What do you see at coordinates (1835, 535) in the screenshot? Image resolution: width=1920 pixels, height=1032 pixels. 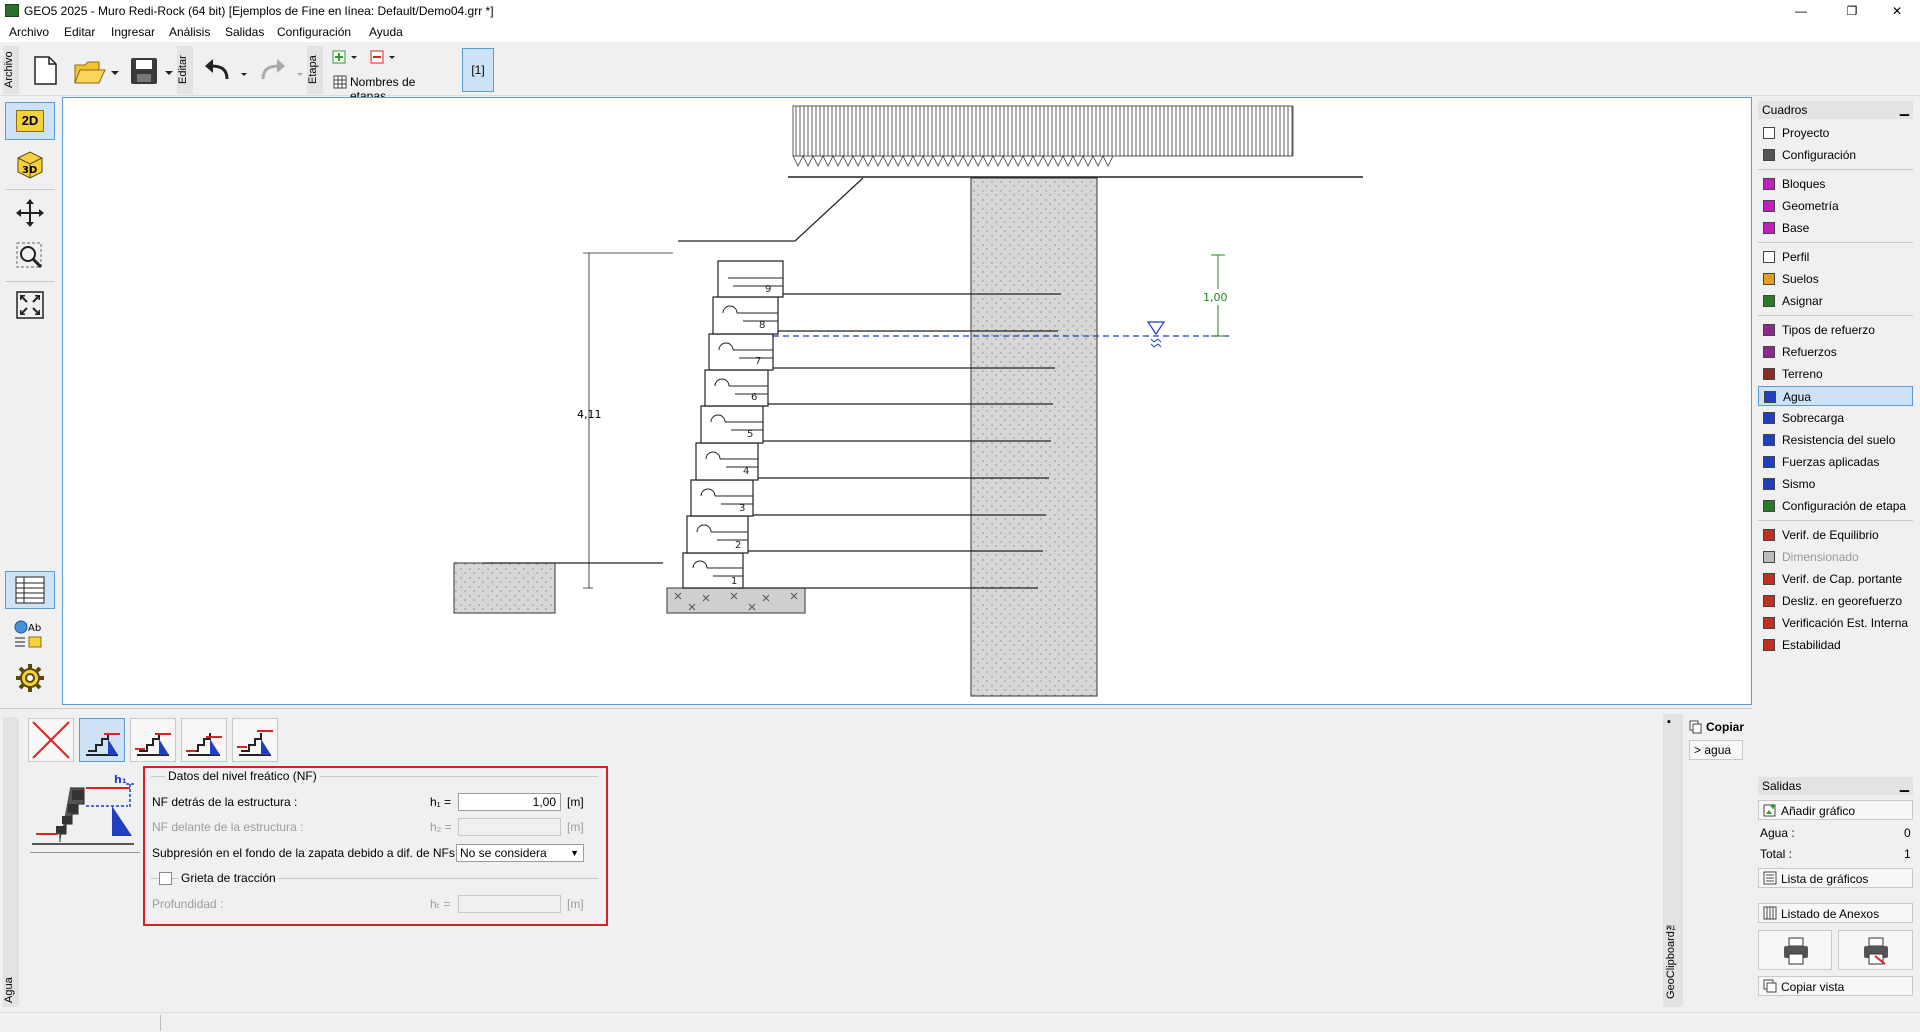 I see `nav-item-verif-de-equilibrio: Verif. de Equilibrio` at bounding box center [1835, 535].